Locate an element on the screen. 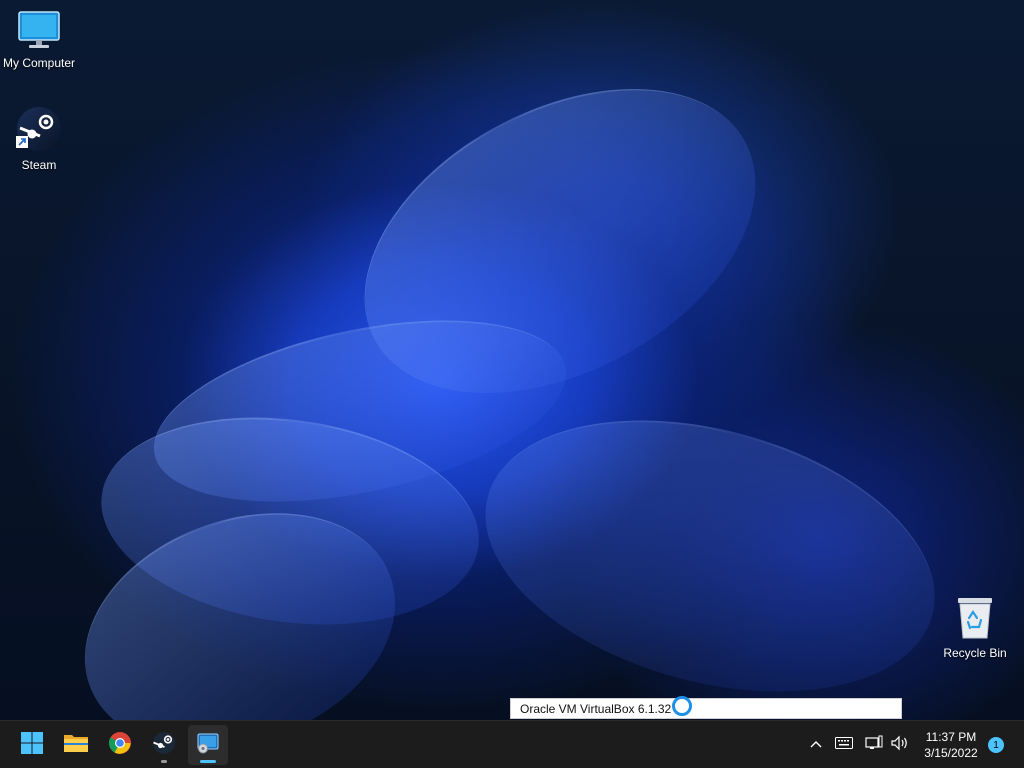  desktop-icon-label: Steam is located at coordinates (39, 165).